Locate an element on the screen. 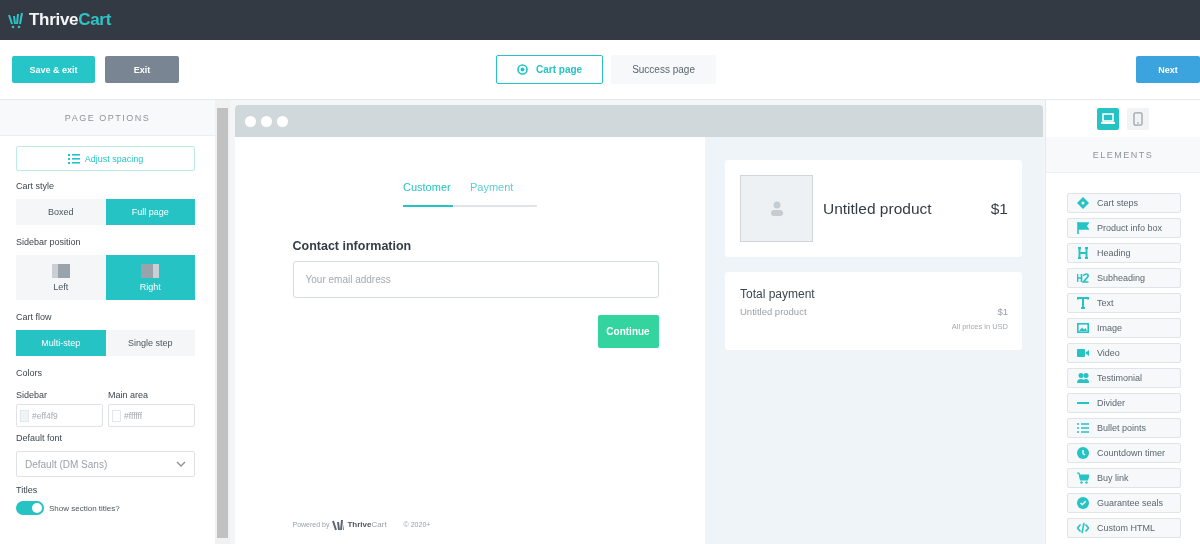  segment-option: Left is located at coordinates (61, 277).